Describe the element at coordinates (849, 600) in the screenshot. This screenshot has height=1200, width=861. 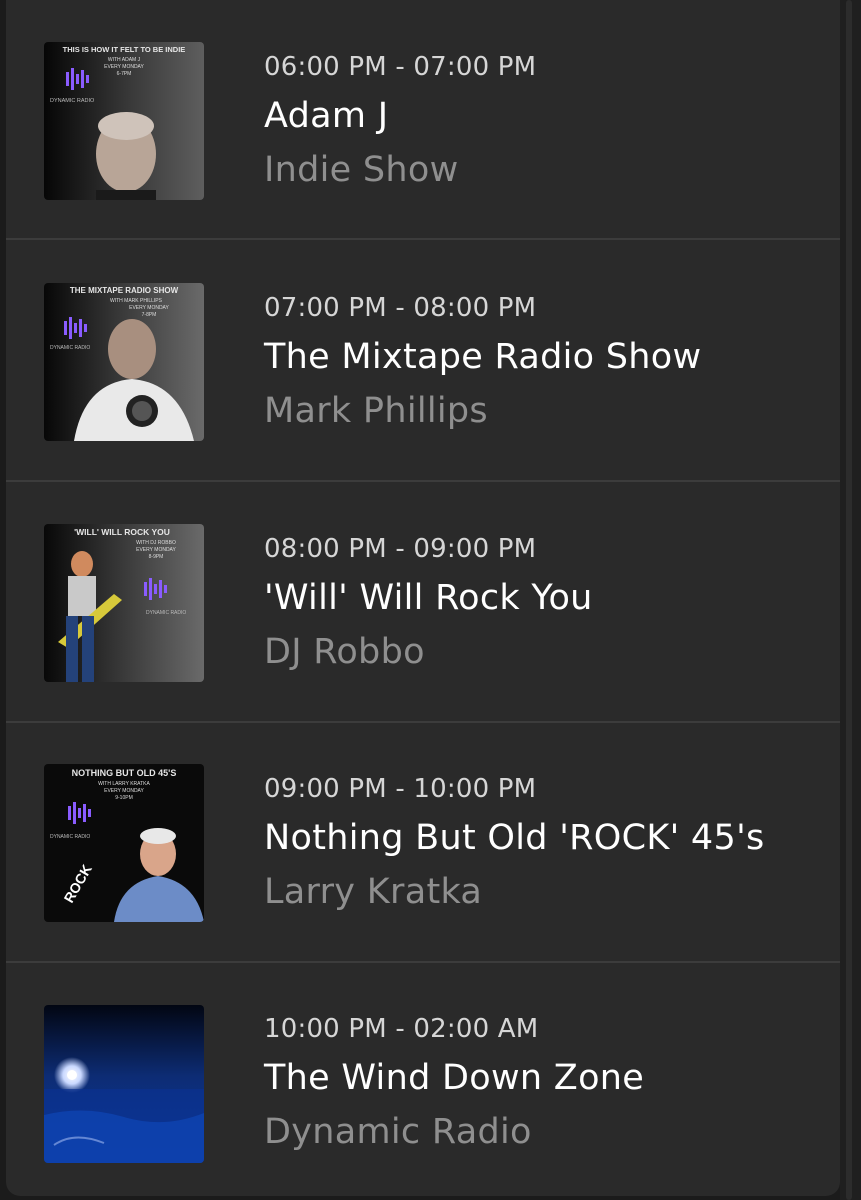
I see `scrollbar-thumb` at that location.